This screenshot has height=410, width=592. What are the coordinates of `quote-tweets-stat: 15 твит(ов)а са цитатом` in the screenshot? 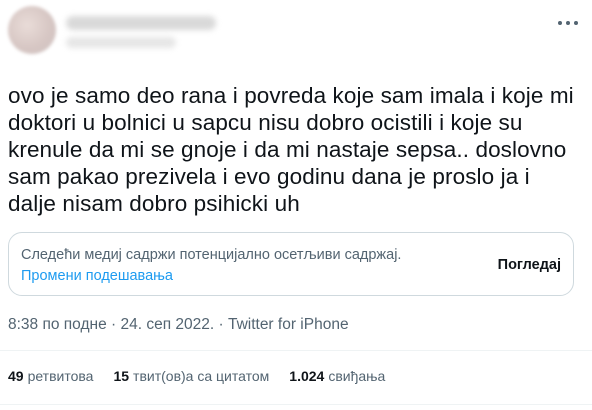 It's located at (191, 376).